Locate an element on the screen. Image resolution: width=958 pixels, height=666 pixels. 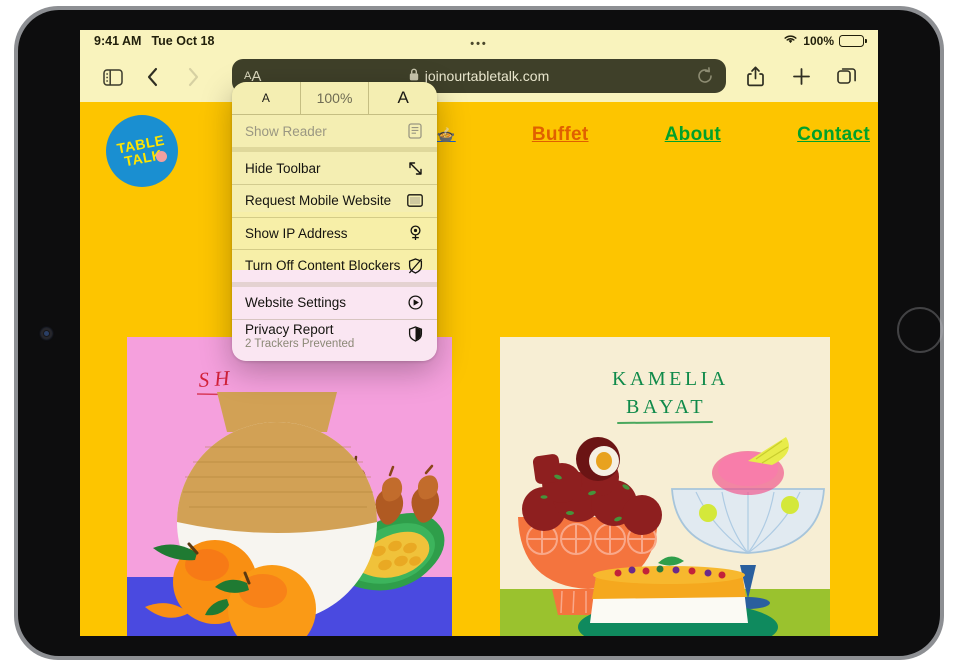
menu-item-request-mobile-website-label: Request Mobile Website is located at coordinates (318, 200).